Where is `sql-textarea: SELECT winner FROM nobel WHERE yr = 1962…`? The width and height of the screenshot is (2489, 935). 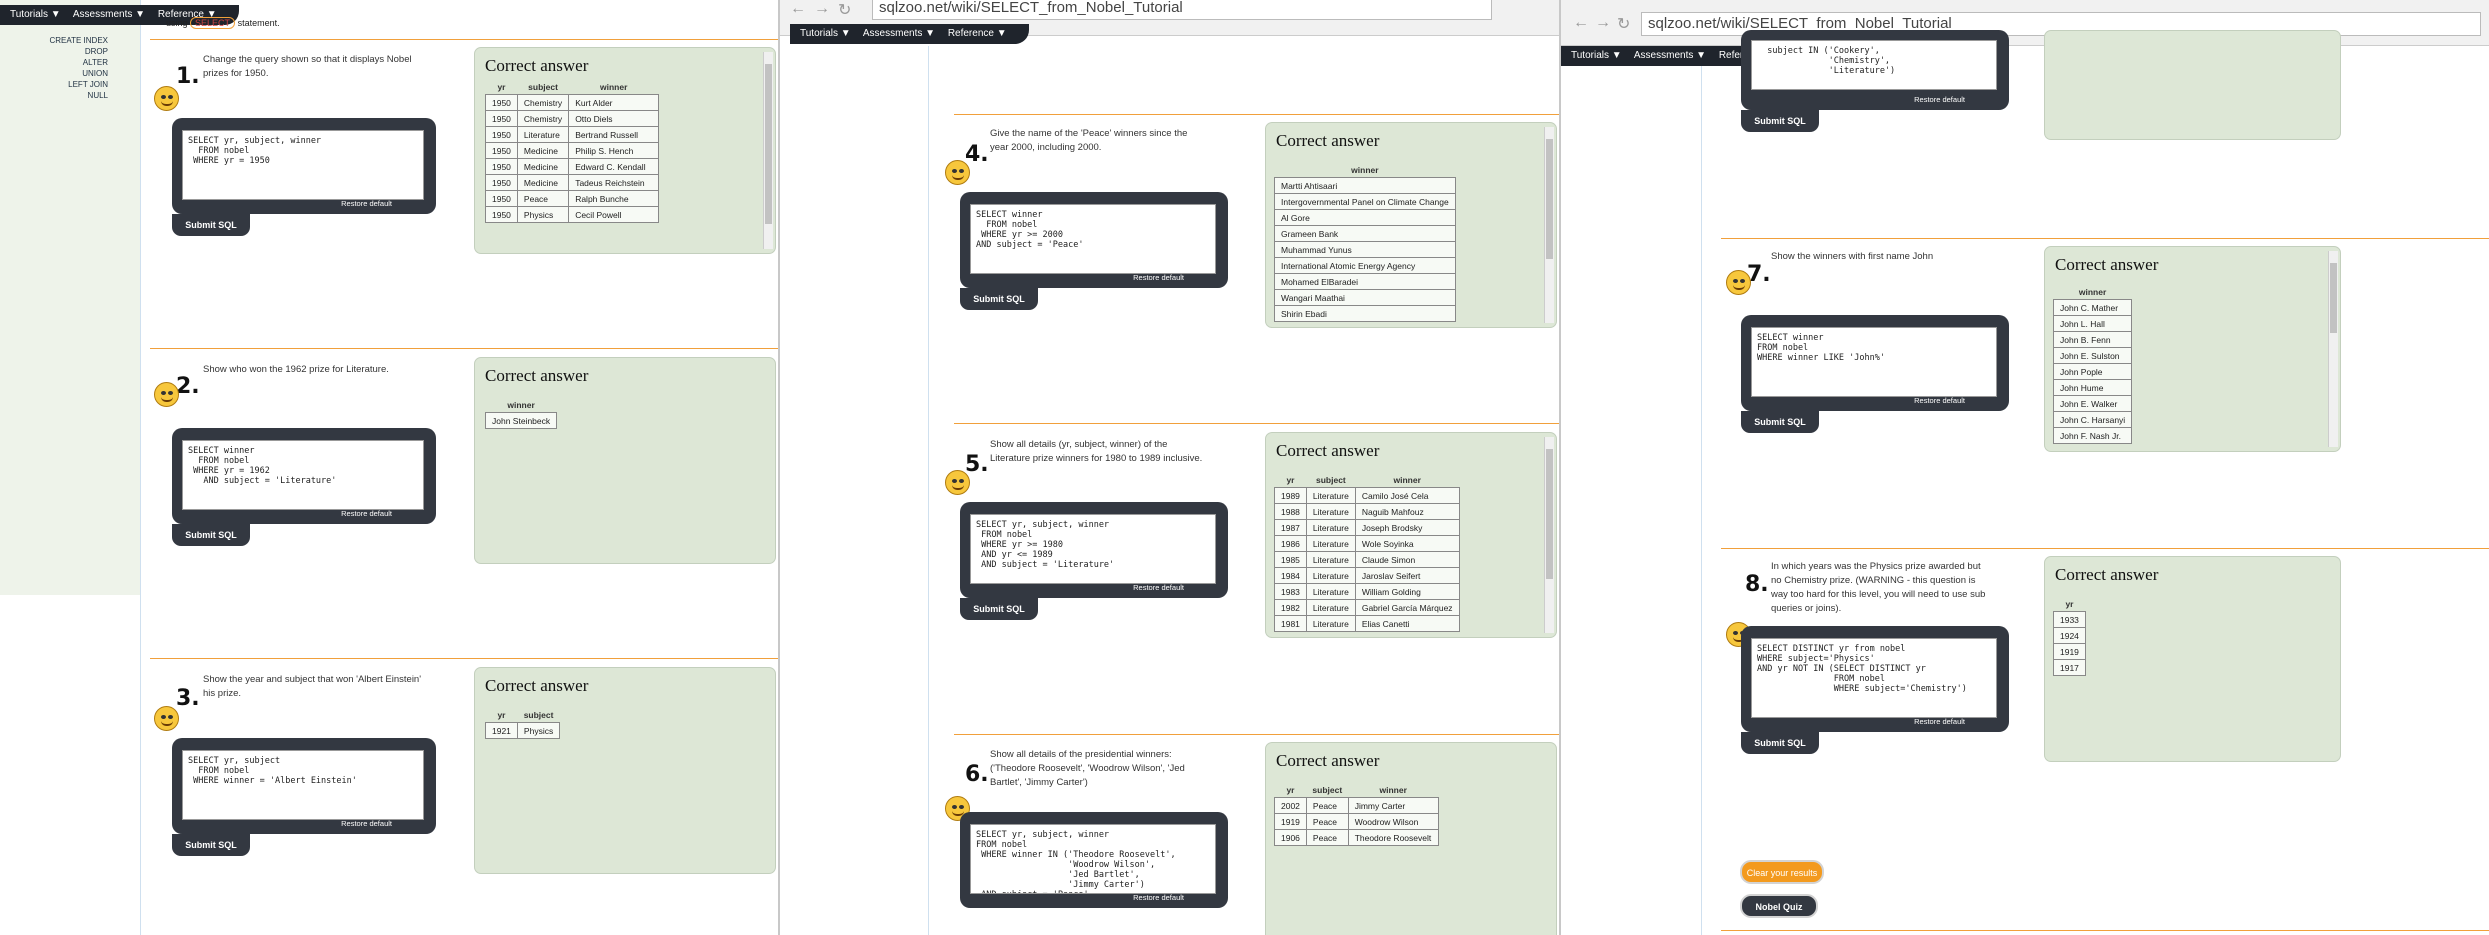
sql-textarea: SELECT winner FROM nobel WHERE yr = 1962… is located at coordinates (303, 475).